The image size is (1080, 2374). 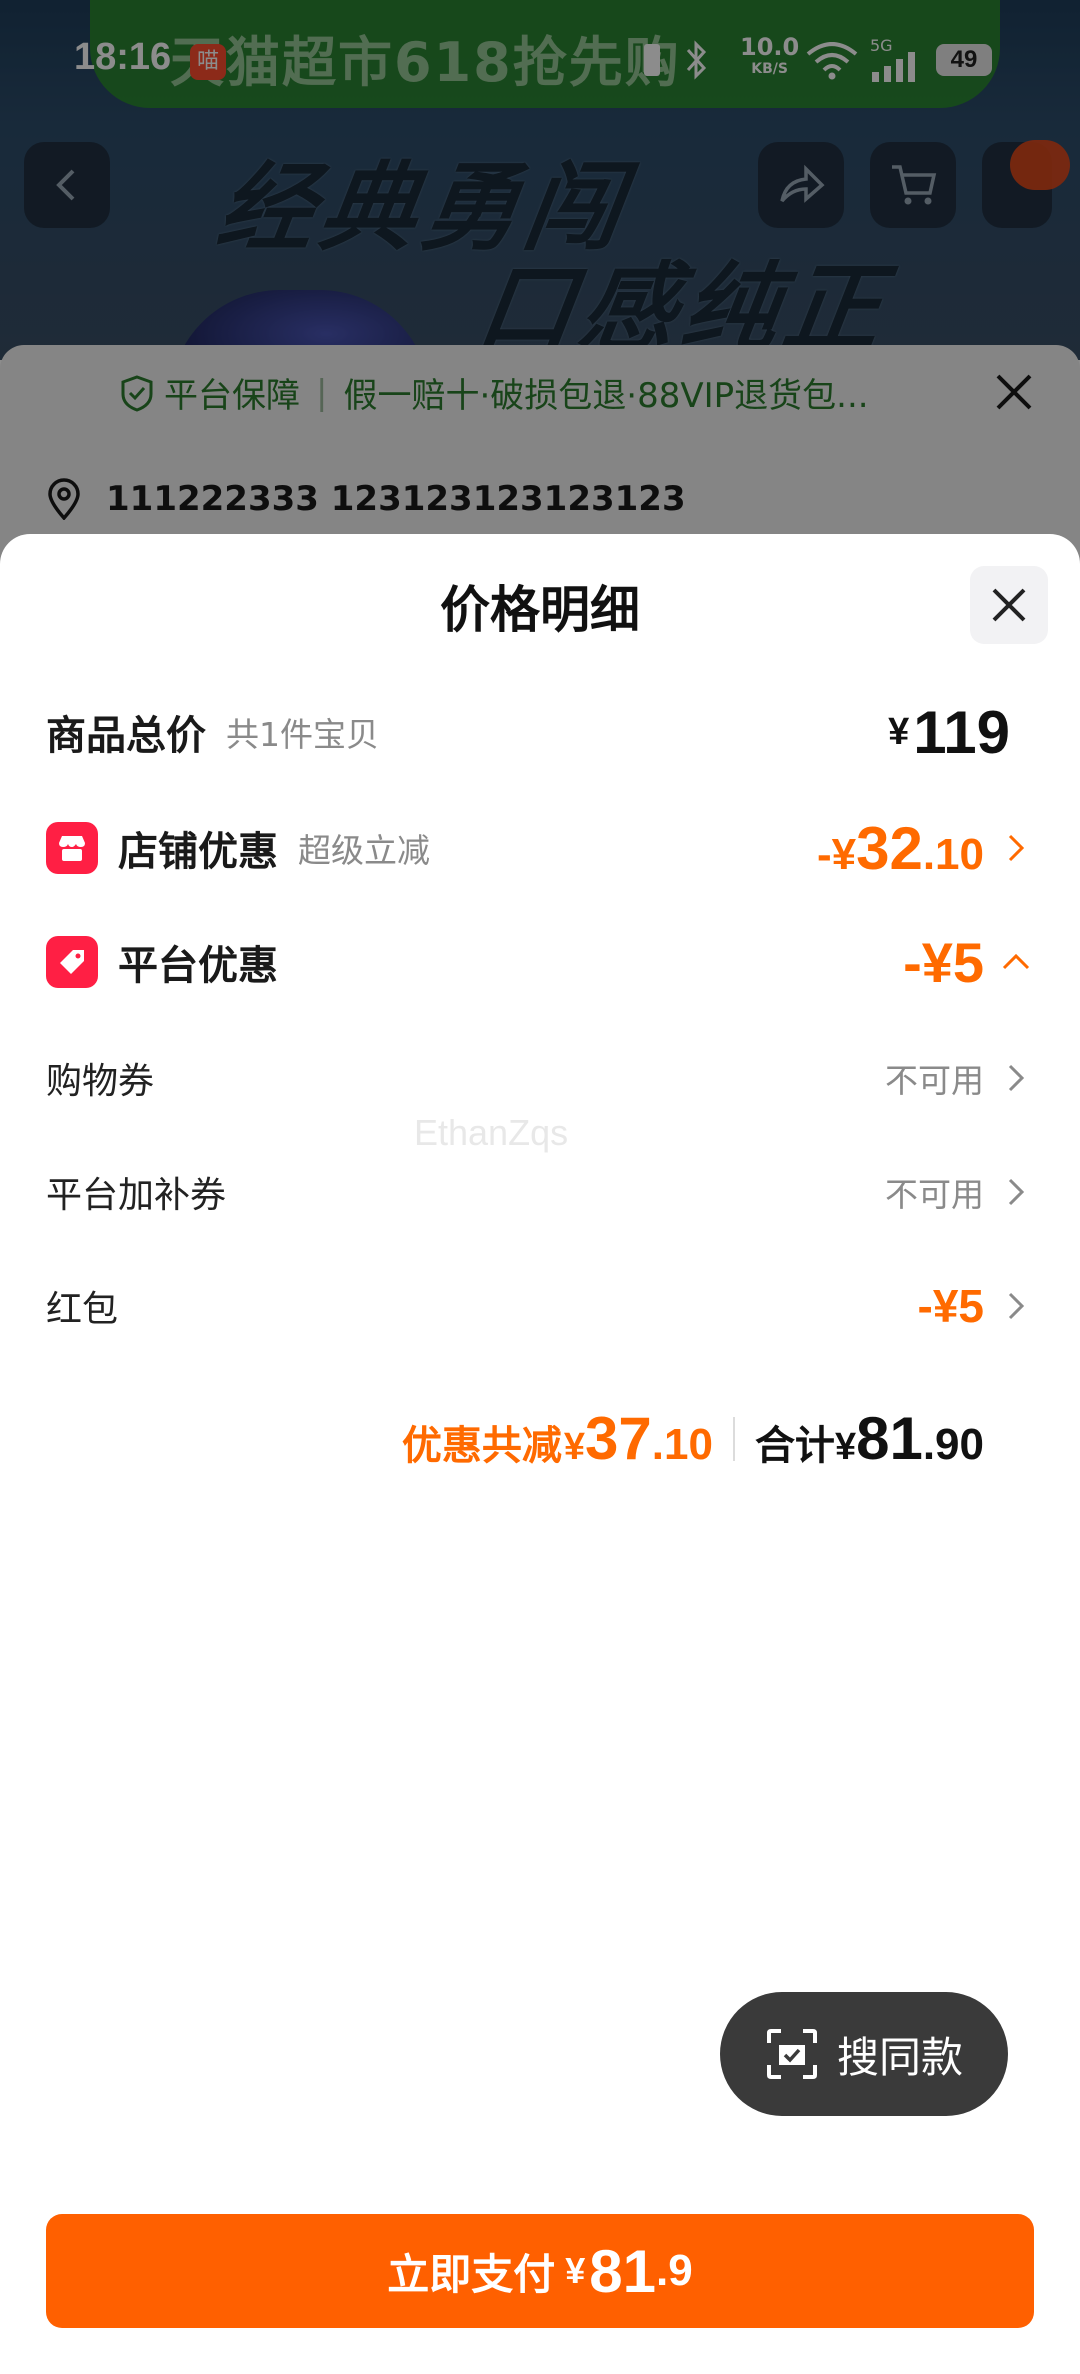 I want to click on scan-icon, so click(x=791, y=2054).